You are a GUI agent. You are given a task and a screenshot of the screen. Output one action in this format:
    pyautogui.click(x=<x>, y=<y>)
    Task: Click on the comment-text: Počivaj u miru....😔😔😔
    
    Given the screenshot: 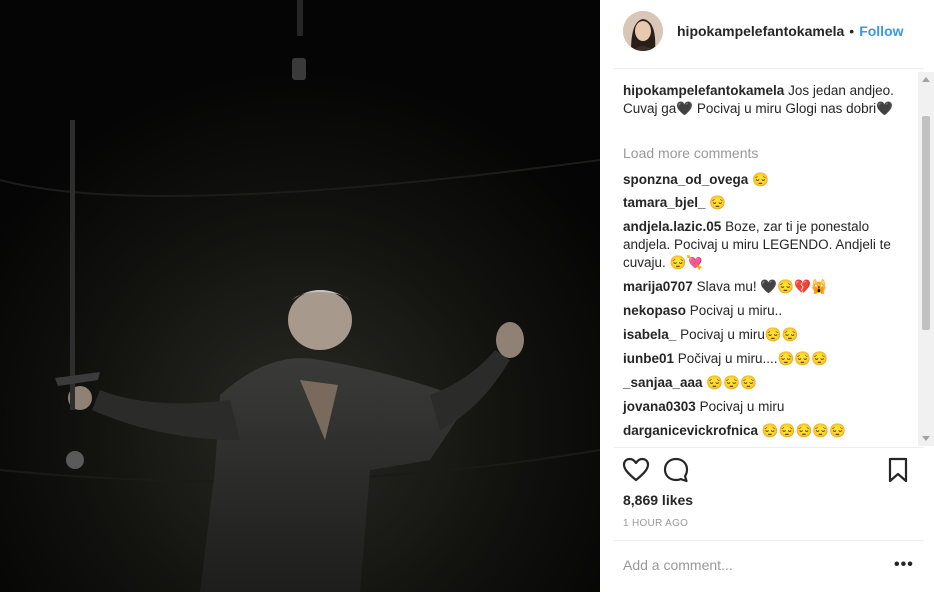 What is the action you would take?
    pyautogui.click(x=752, y=358)
    